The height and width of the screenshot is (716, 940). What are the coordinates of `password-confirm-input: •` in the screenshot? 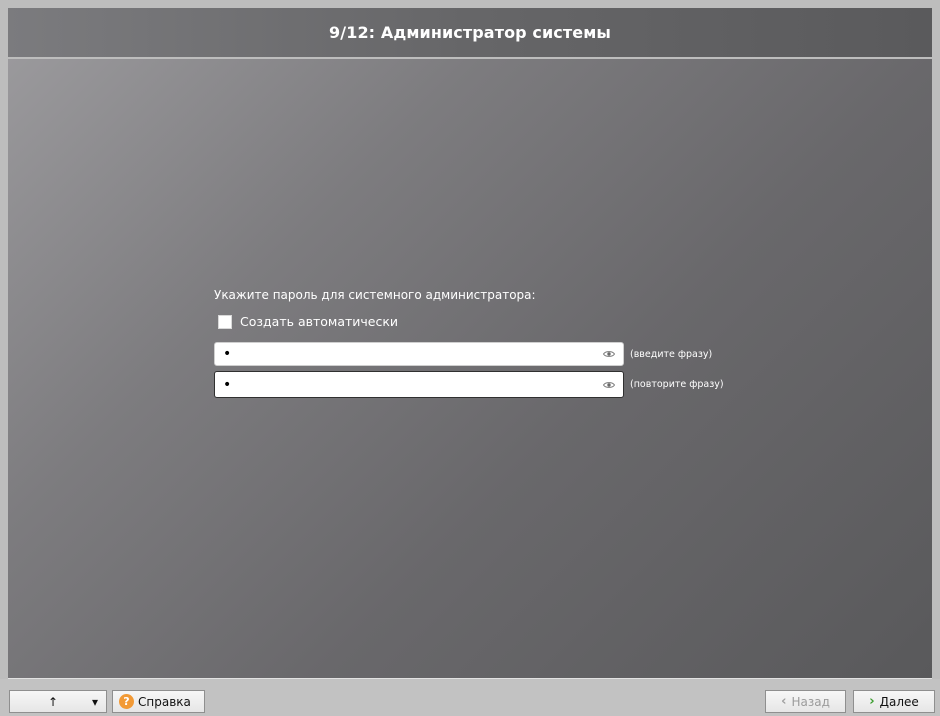 It's located at (419, 384).